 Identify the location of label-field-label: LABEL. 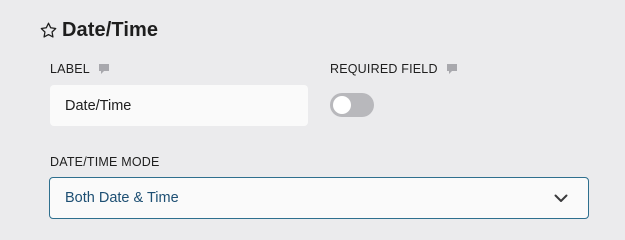
(80, 69).